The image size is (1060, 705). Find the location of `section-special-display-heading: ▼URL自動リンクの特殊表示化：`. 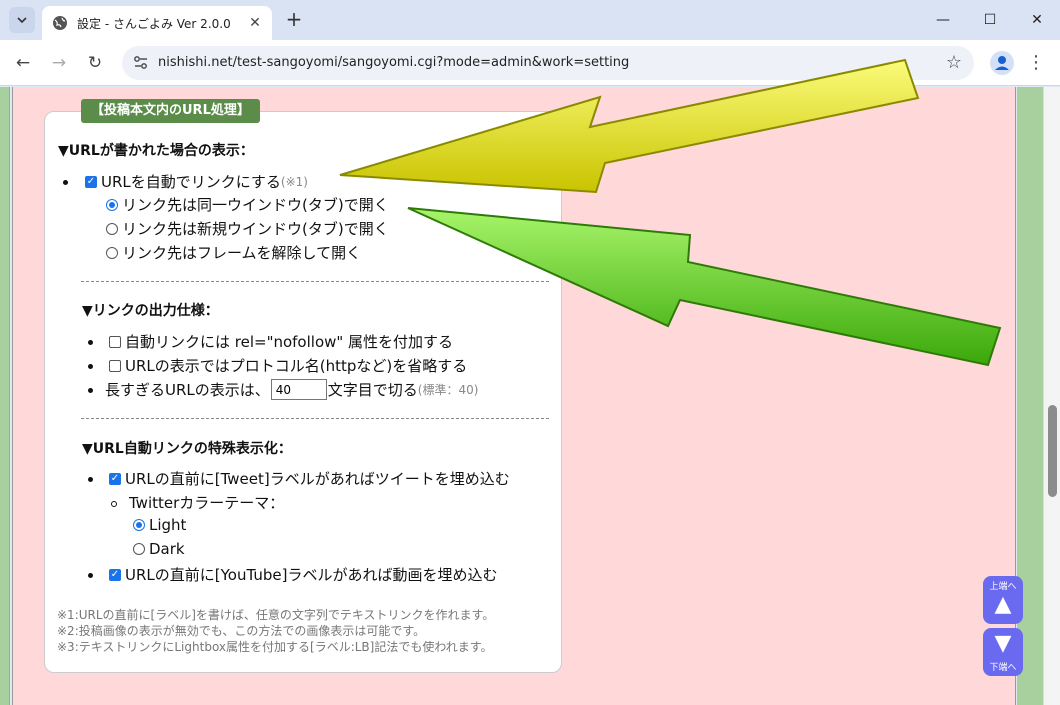

section-special-display-heading: ▼URL自動リンクの特殊表示化： is located at coordinates (187, 449).